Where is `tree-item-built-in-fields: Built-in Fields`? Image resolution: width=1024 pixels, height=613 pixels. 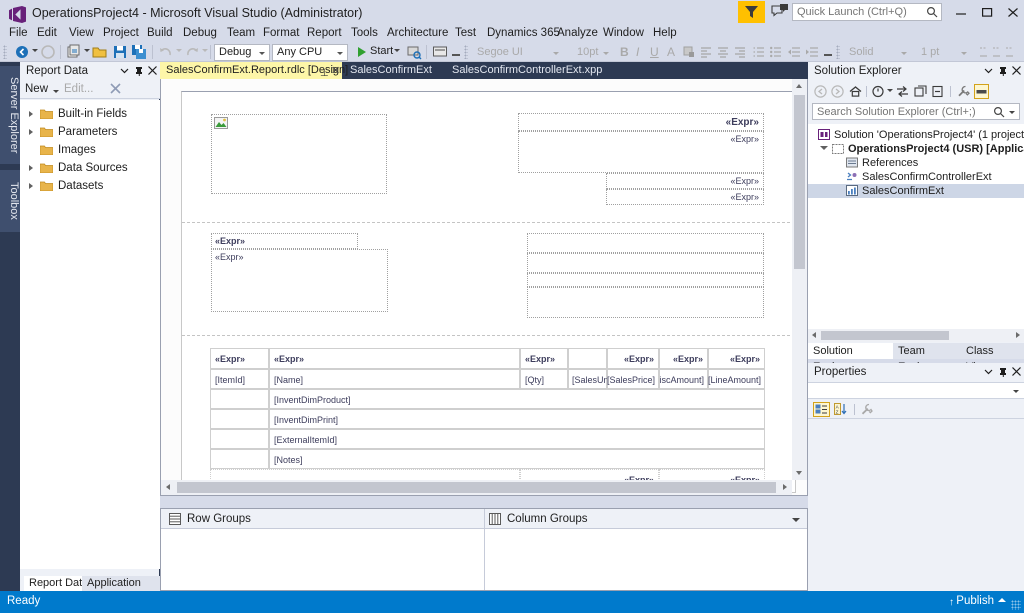
tree-item-built-in-fields: Built-in Fields is located at coordinates (90, 114).